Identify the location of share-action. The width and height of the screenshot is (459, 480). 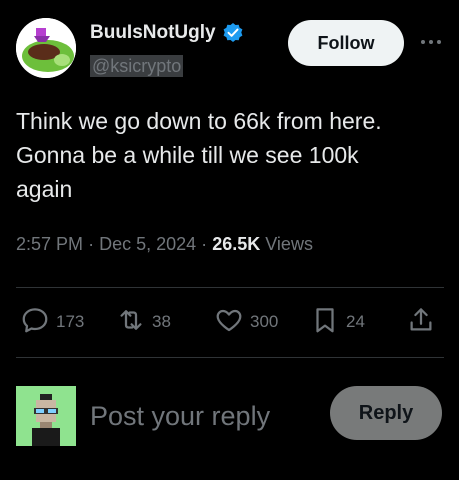
(421, 322).